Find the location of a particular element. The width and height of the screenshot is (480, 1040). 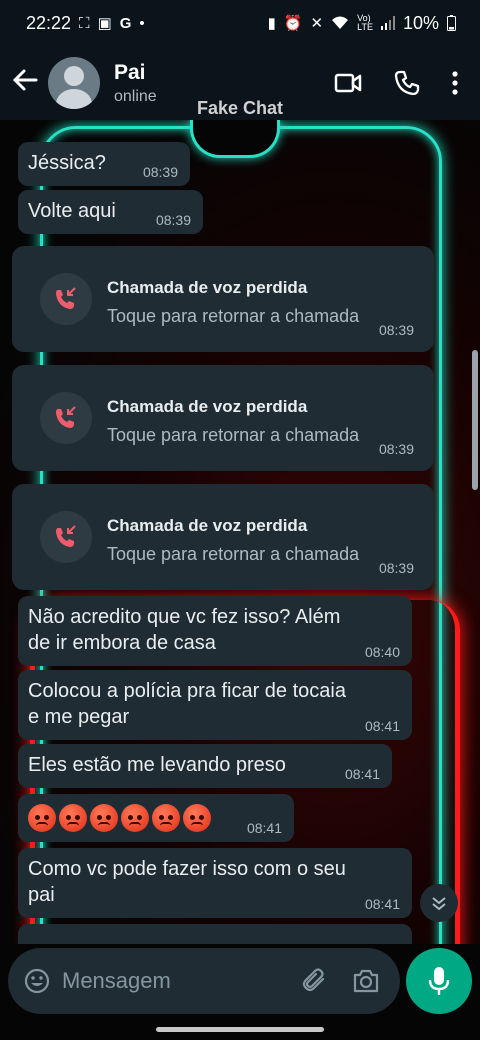

camera-icon is located at coordinates (366, 981).